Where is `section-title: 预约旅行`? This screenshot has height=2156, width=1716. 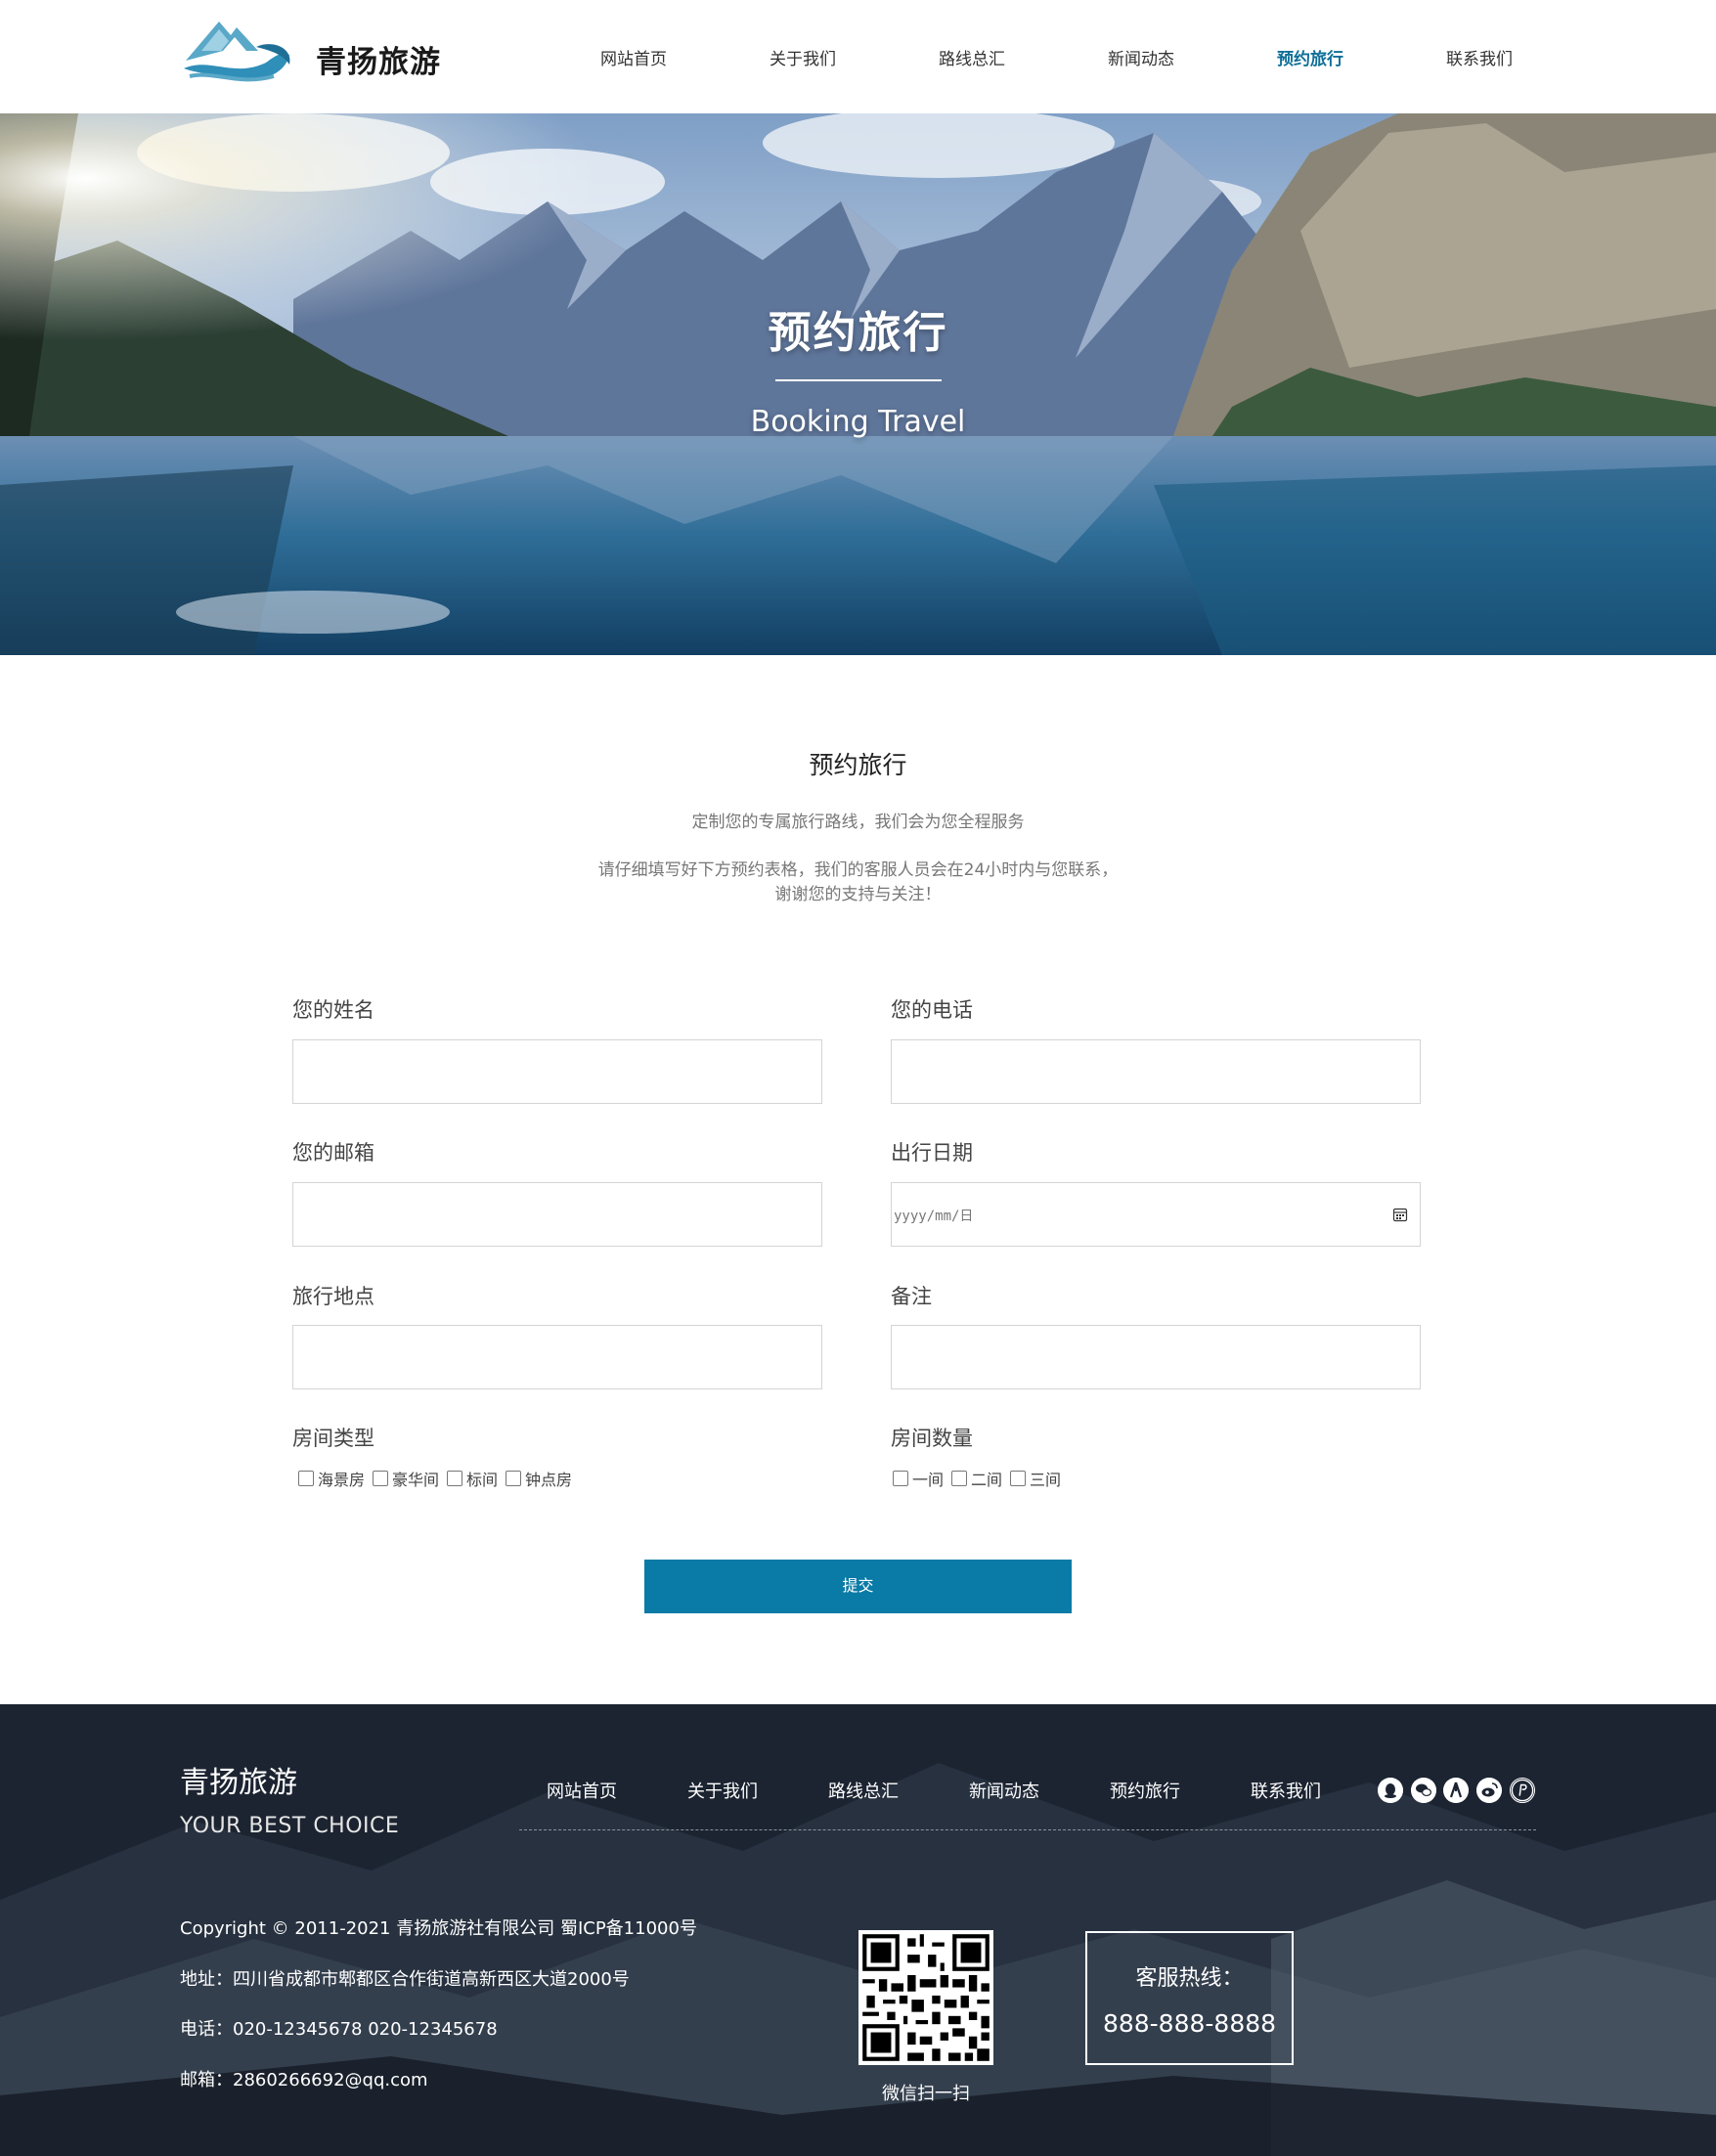
section-title: 预约旅行 is located at coordinates (858, 765).